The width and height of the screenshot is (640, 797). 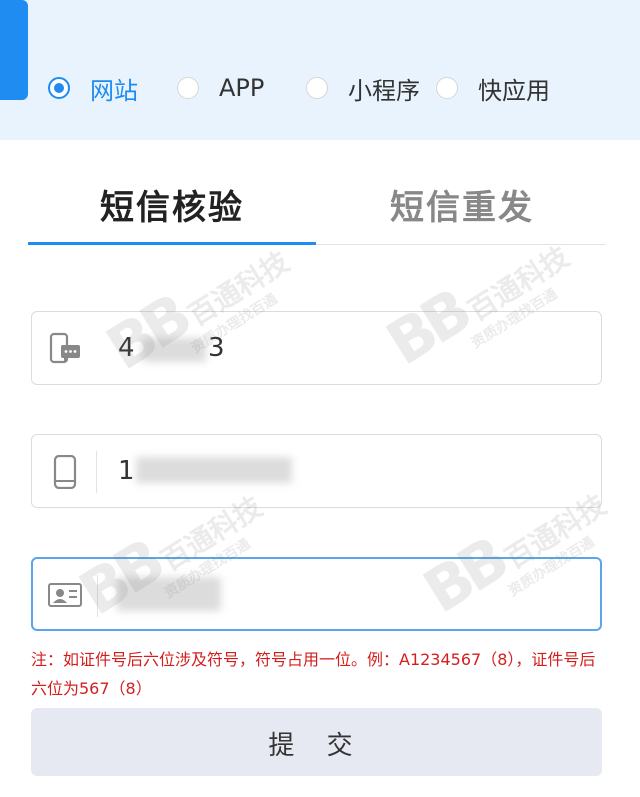 What do you see at coordinates (216, 348) in the screenshot?
I see `sms-code-value-tail: 3` at bounding box center [216, 348].